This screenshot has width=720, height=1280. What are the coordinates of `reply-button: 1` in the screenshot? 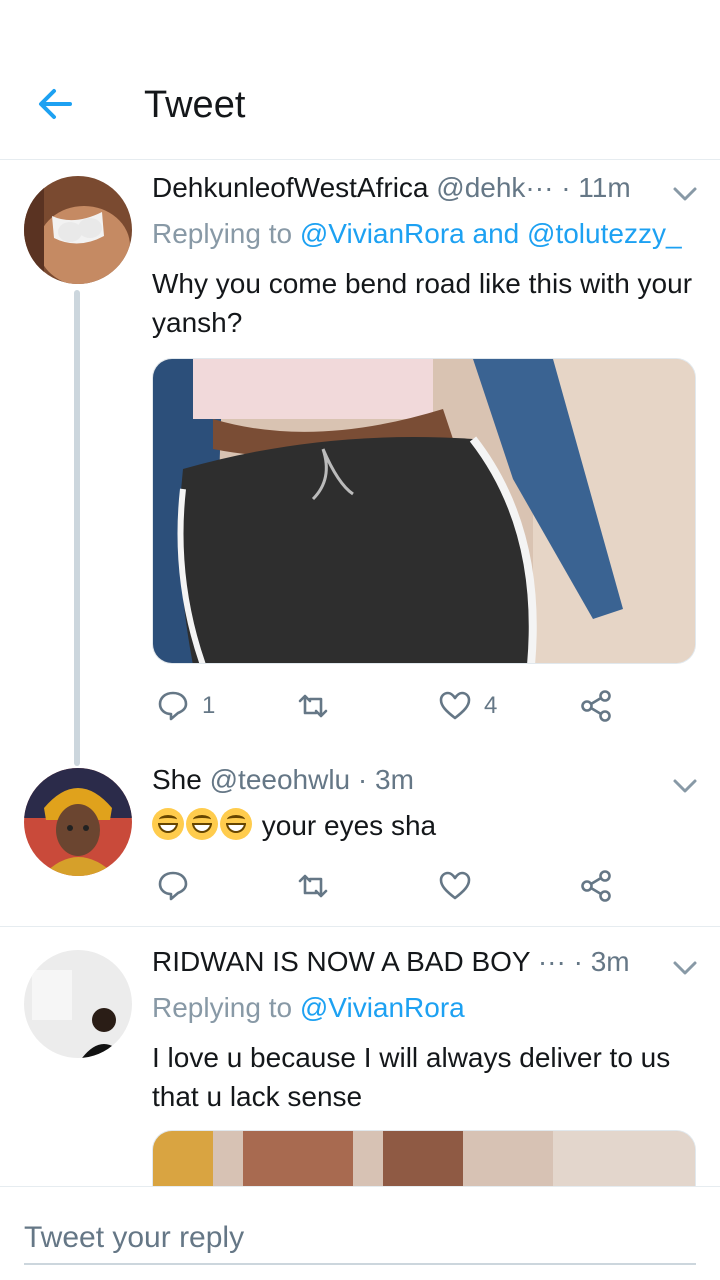 It's located at (185, 706).